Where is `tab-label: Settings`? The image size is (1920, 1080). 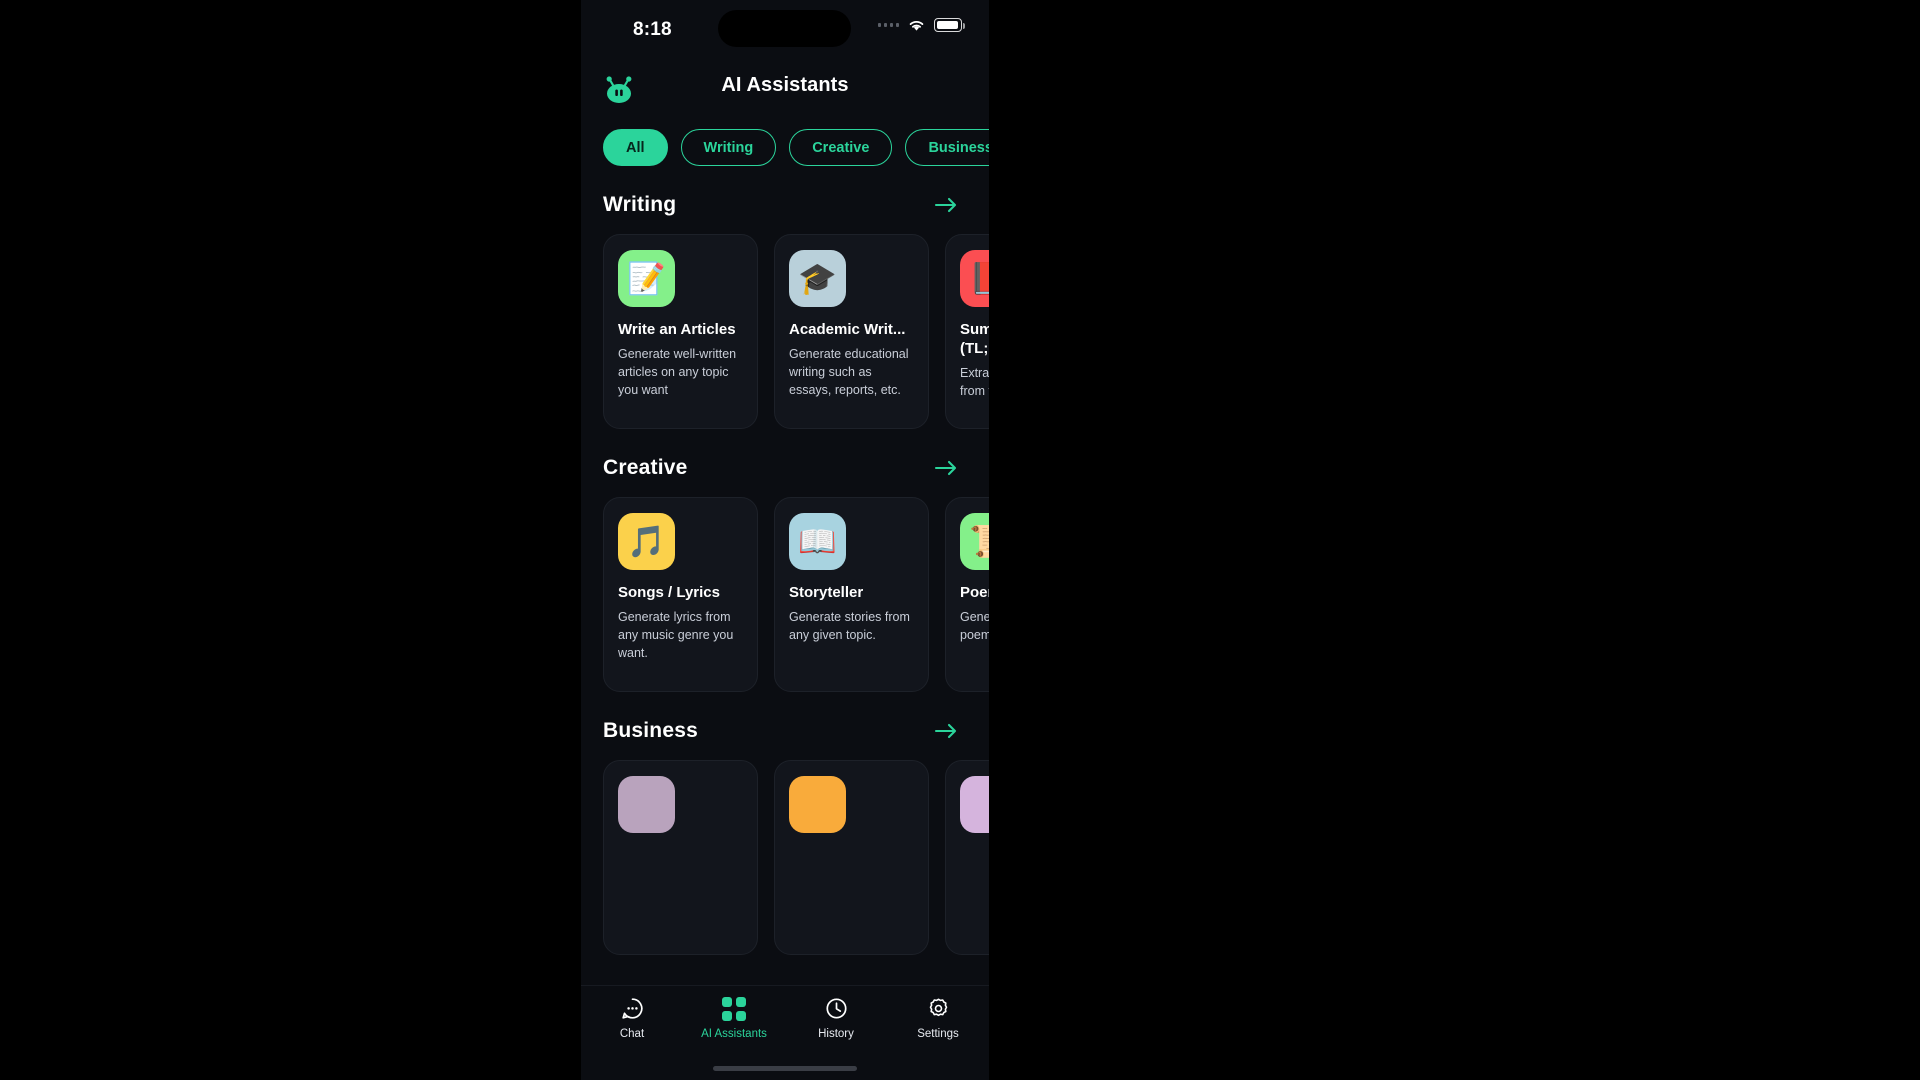
tab-label: Settings is located at coordinates (938, 1034).